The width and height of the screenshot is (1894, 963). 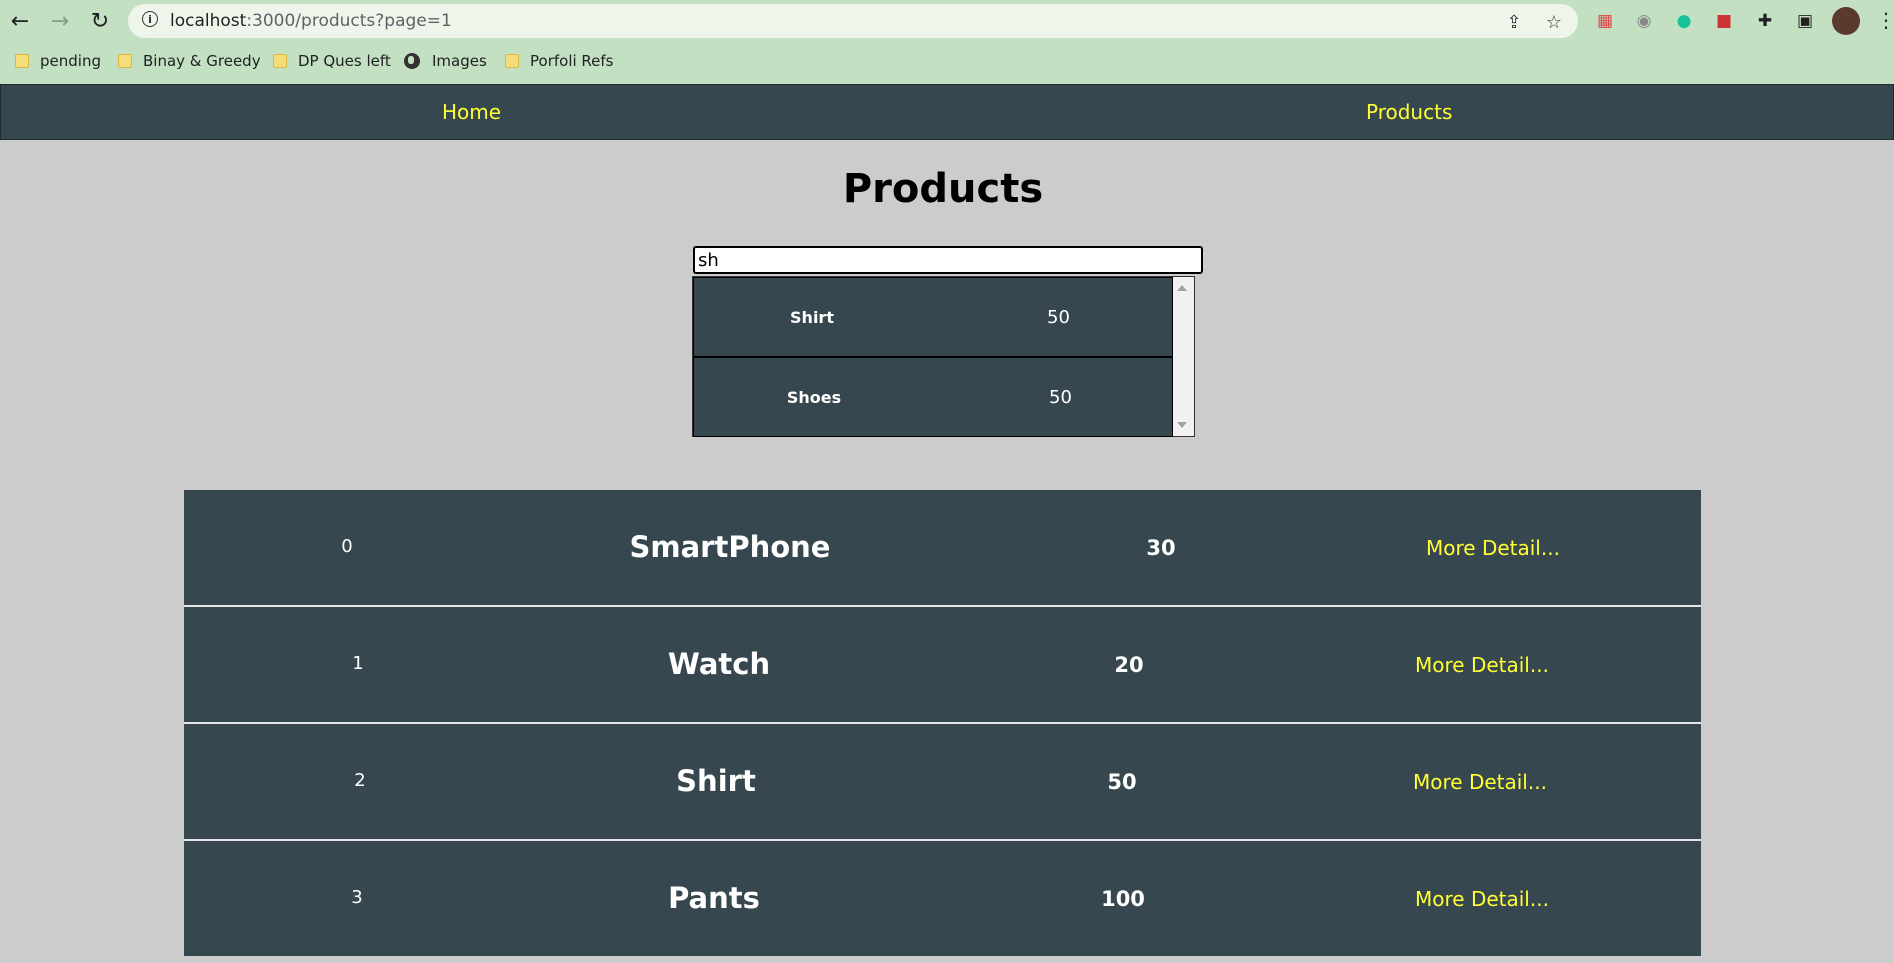 What do you see at coordinates (1554, 22) in the screenshot?
I see `bookmark-star-icon: ☆` at bounding box center [1554, 22].